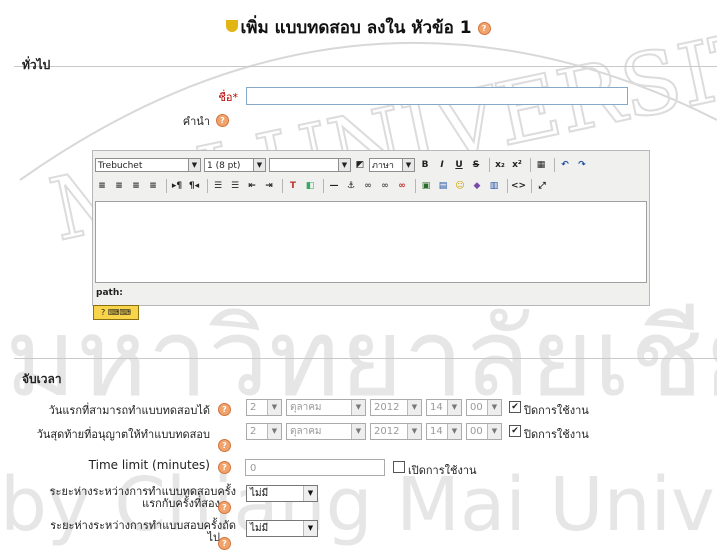 Image resolution: width=717 pixels, height=556 pixels. I want to click on font-family-select: Trebuchet ▼, so click(148, 165).